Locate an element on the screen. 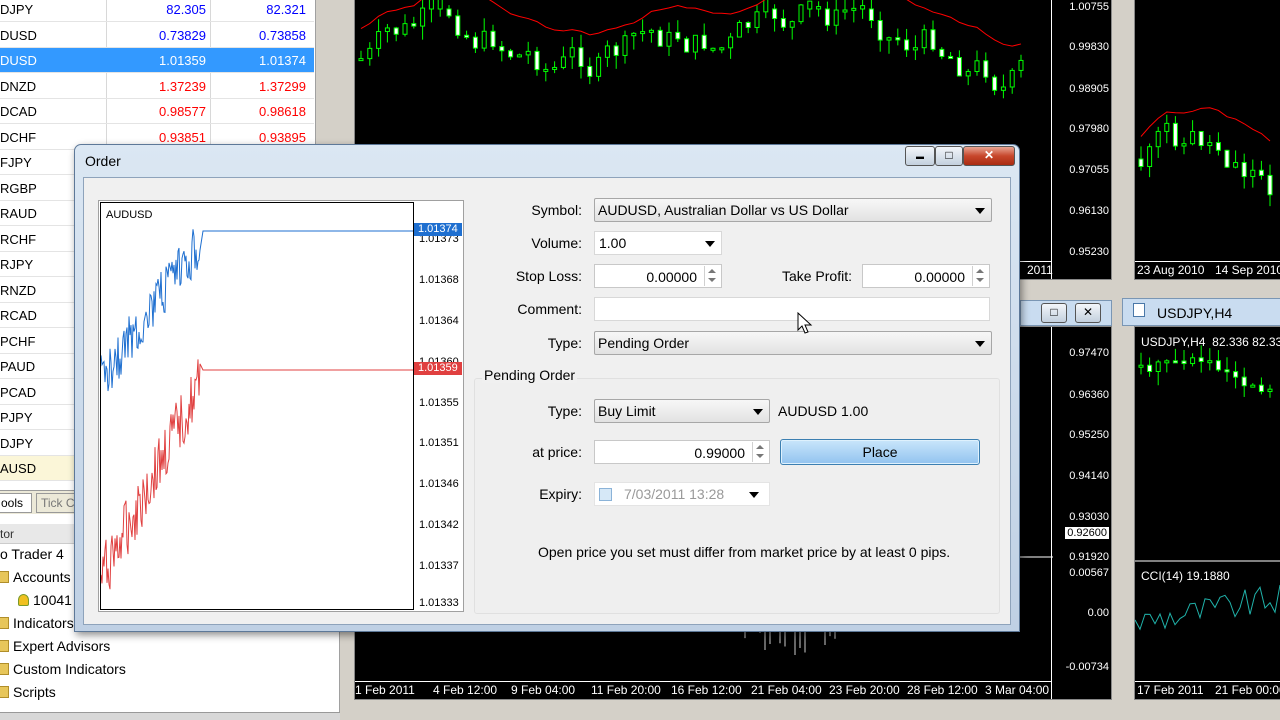 Image resolution: width=1280 pixels, height=720 pixels. dialog-title: Order is located at coordinates (103, 161).